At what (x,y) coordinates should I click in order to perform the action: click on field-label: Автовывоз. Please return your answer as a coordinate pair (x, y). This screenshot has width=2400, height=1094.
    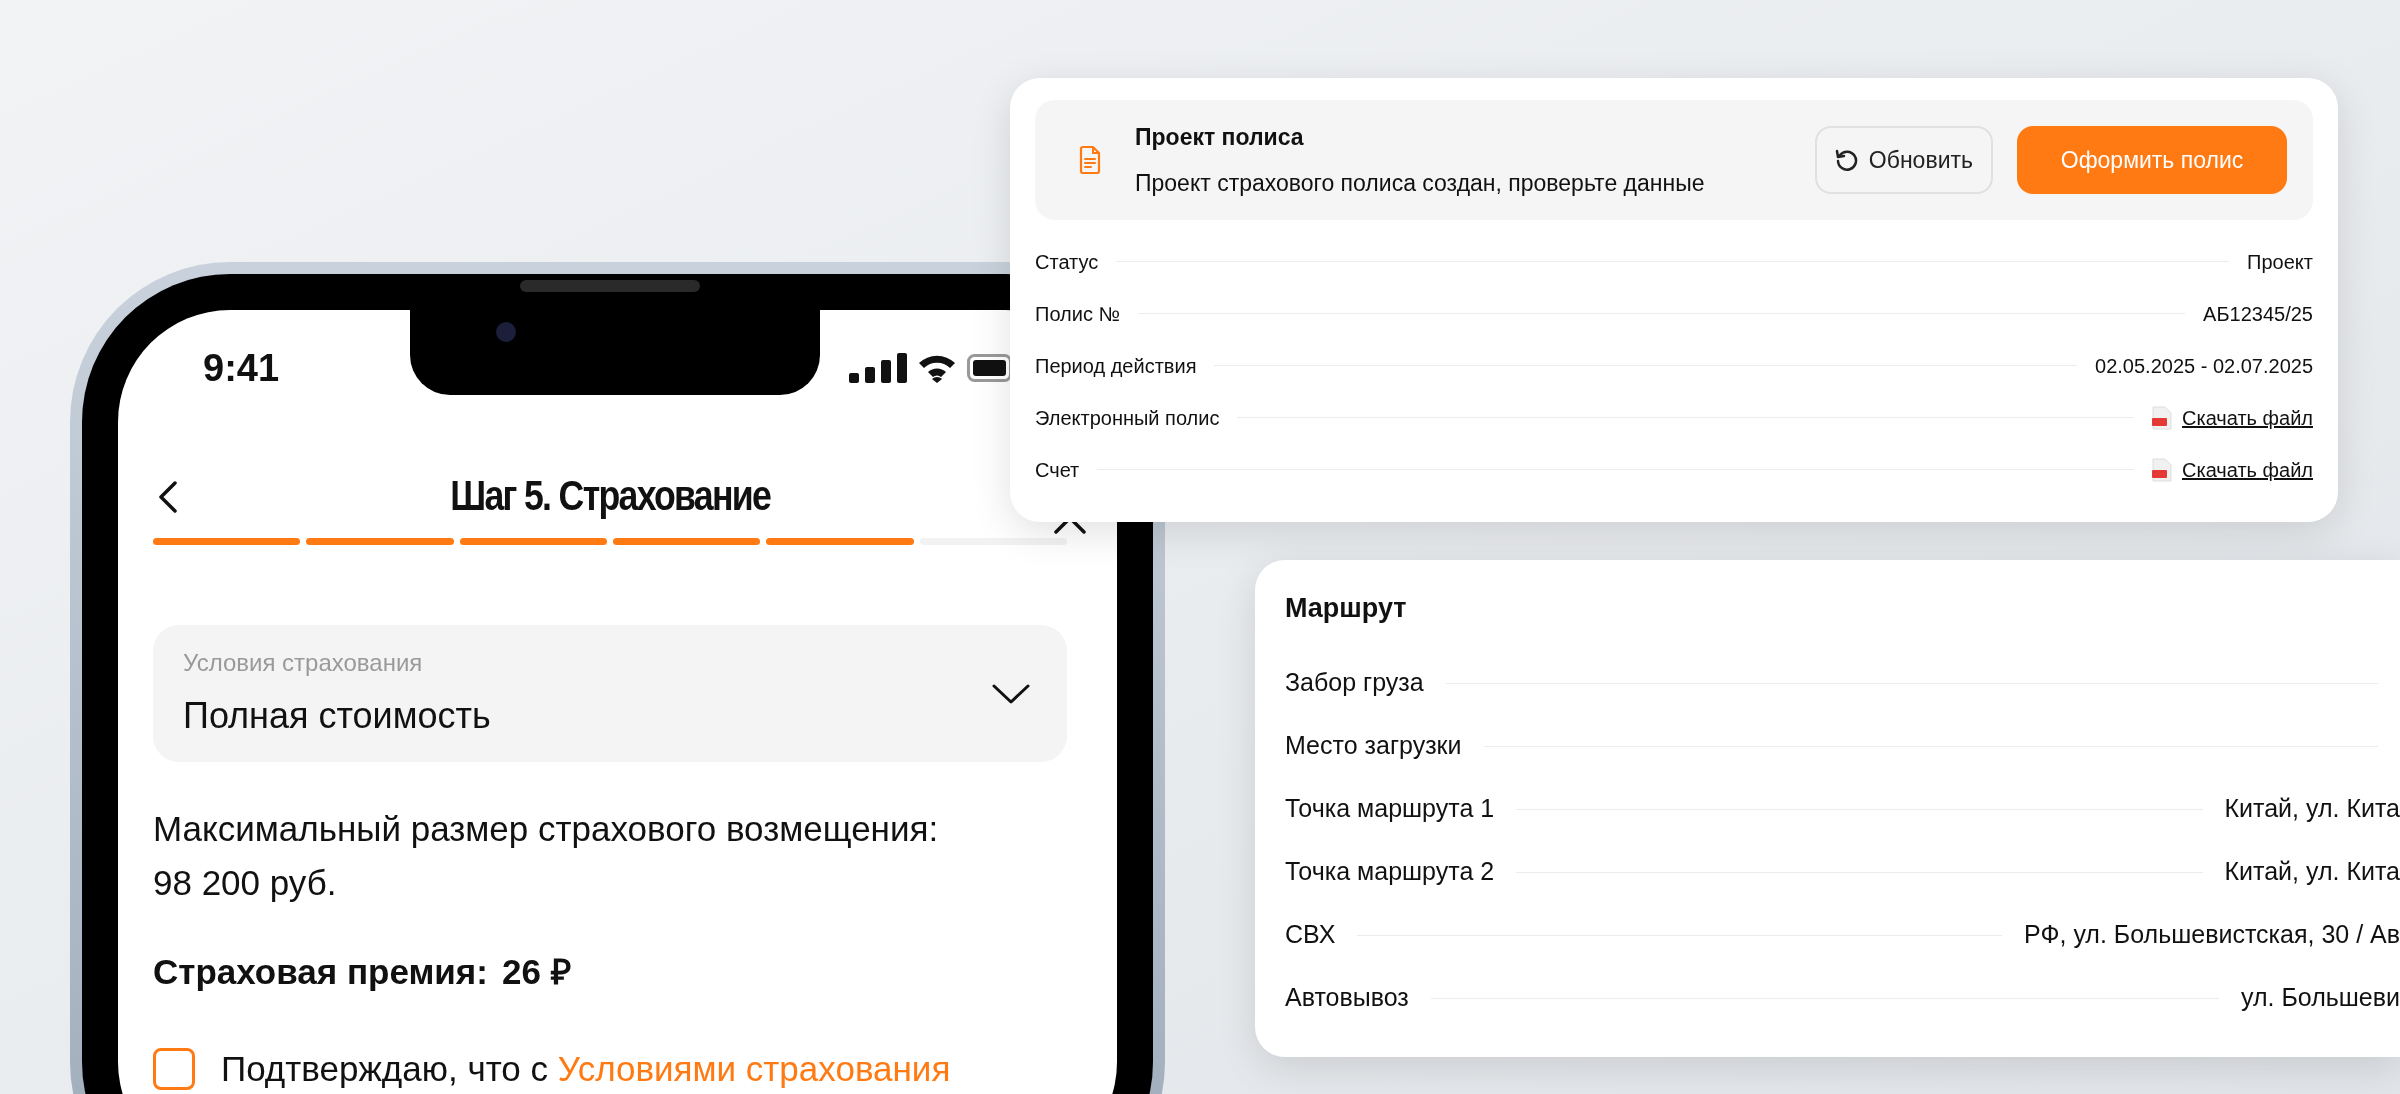
    Looking at the image, I should click on (1347, 998).